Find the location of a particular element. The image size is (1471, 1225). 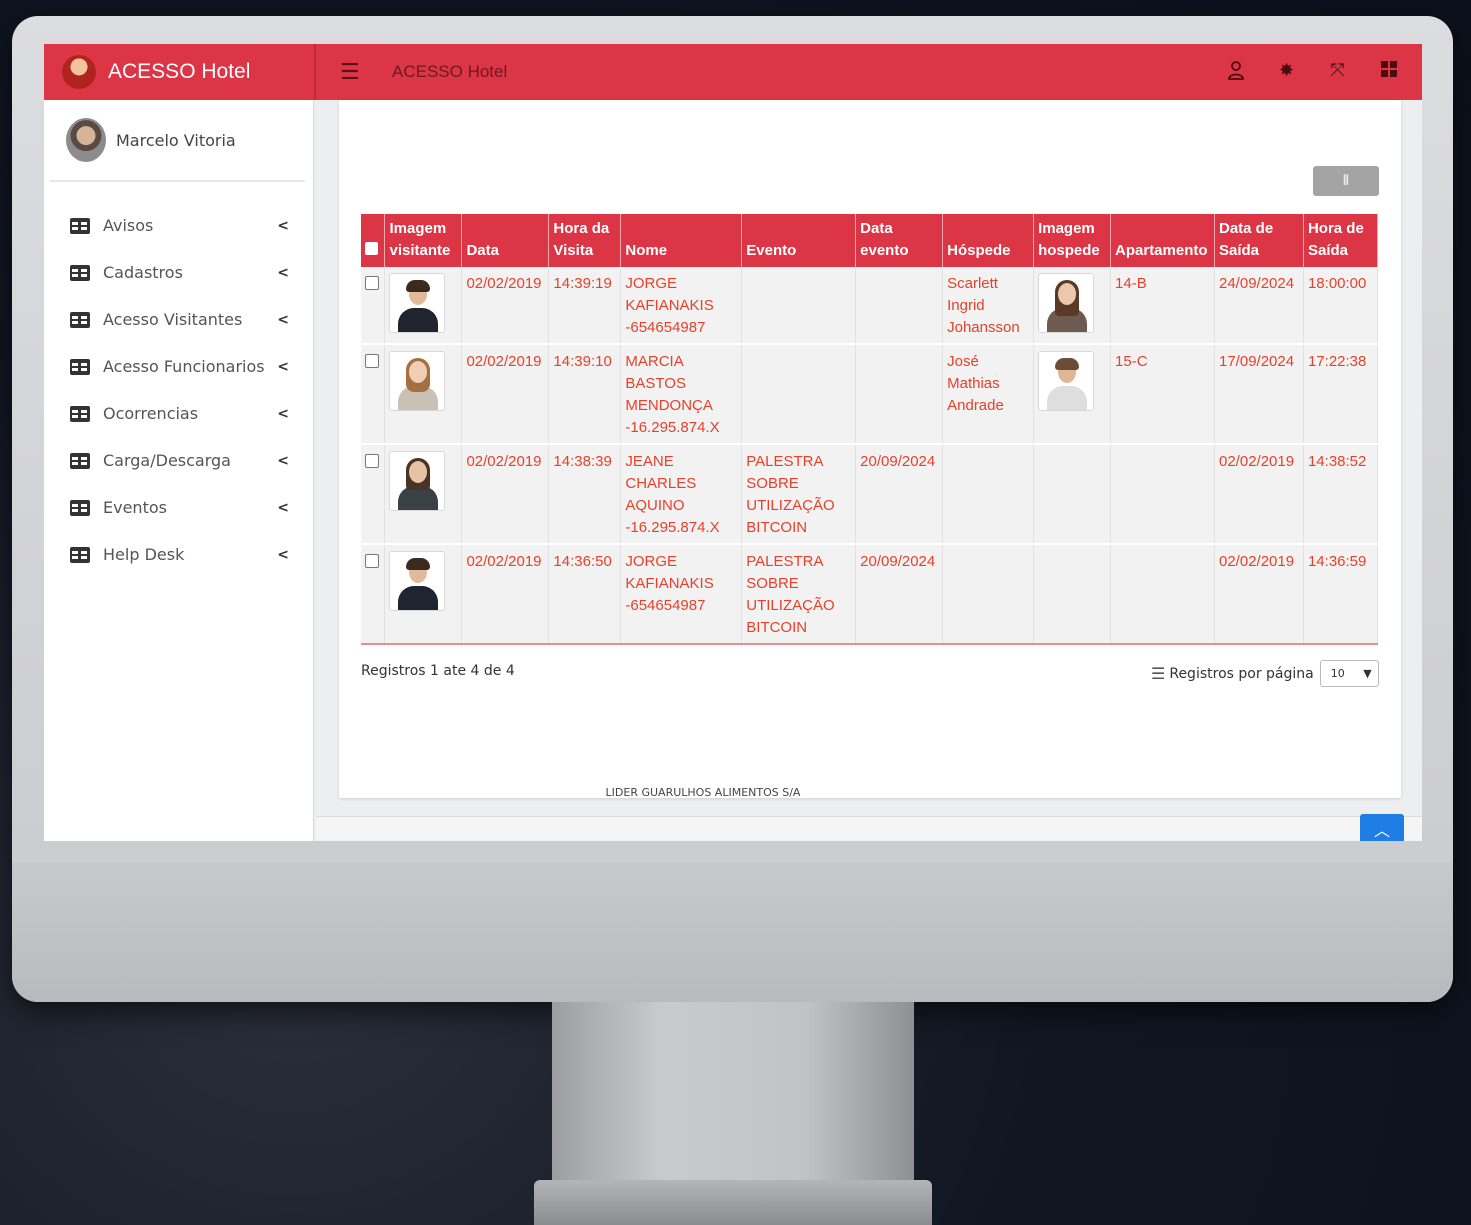

sidebar-item-acesso-visitantes: Acesso Visitantes < is located at coordinates (178, 319).